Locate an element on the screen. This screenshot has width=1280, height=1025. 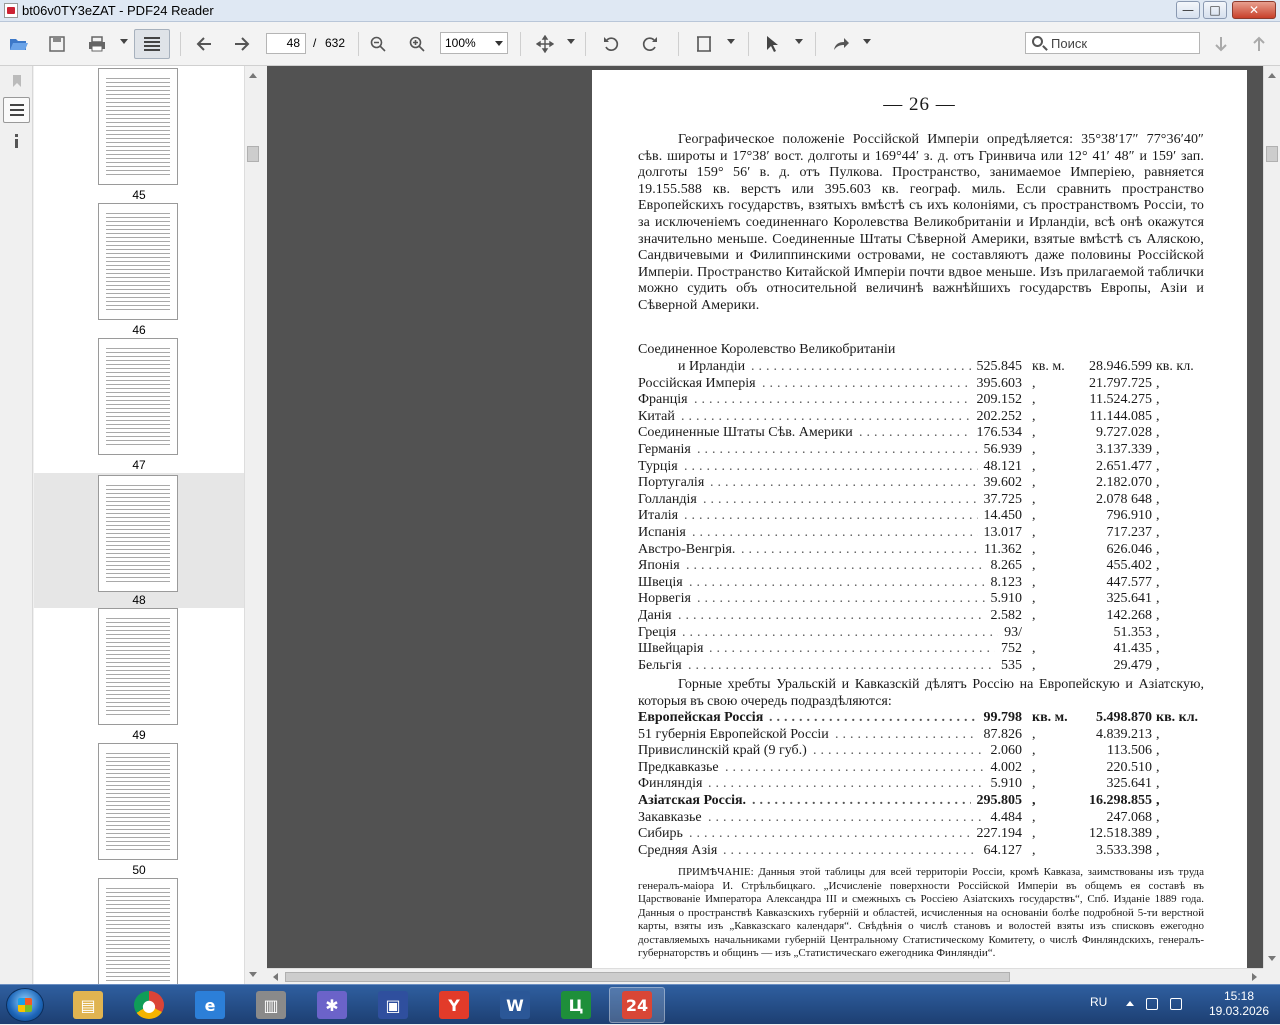
zoom-in-icon is located at coordinates (417, 44).